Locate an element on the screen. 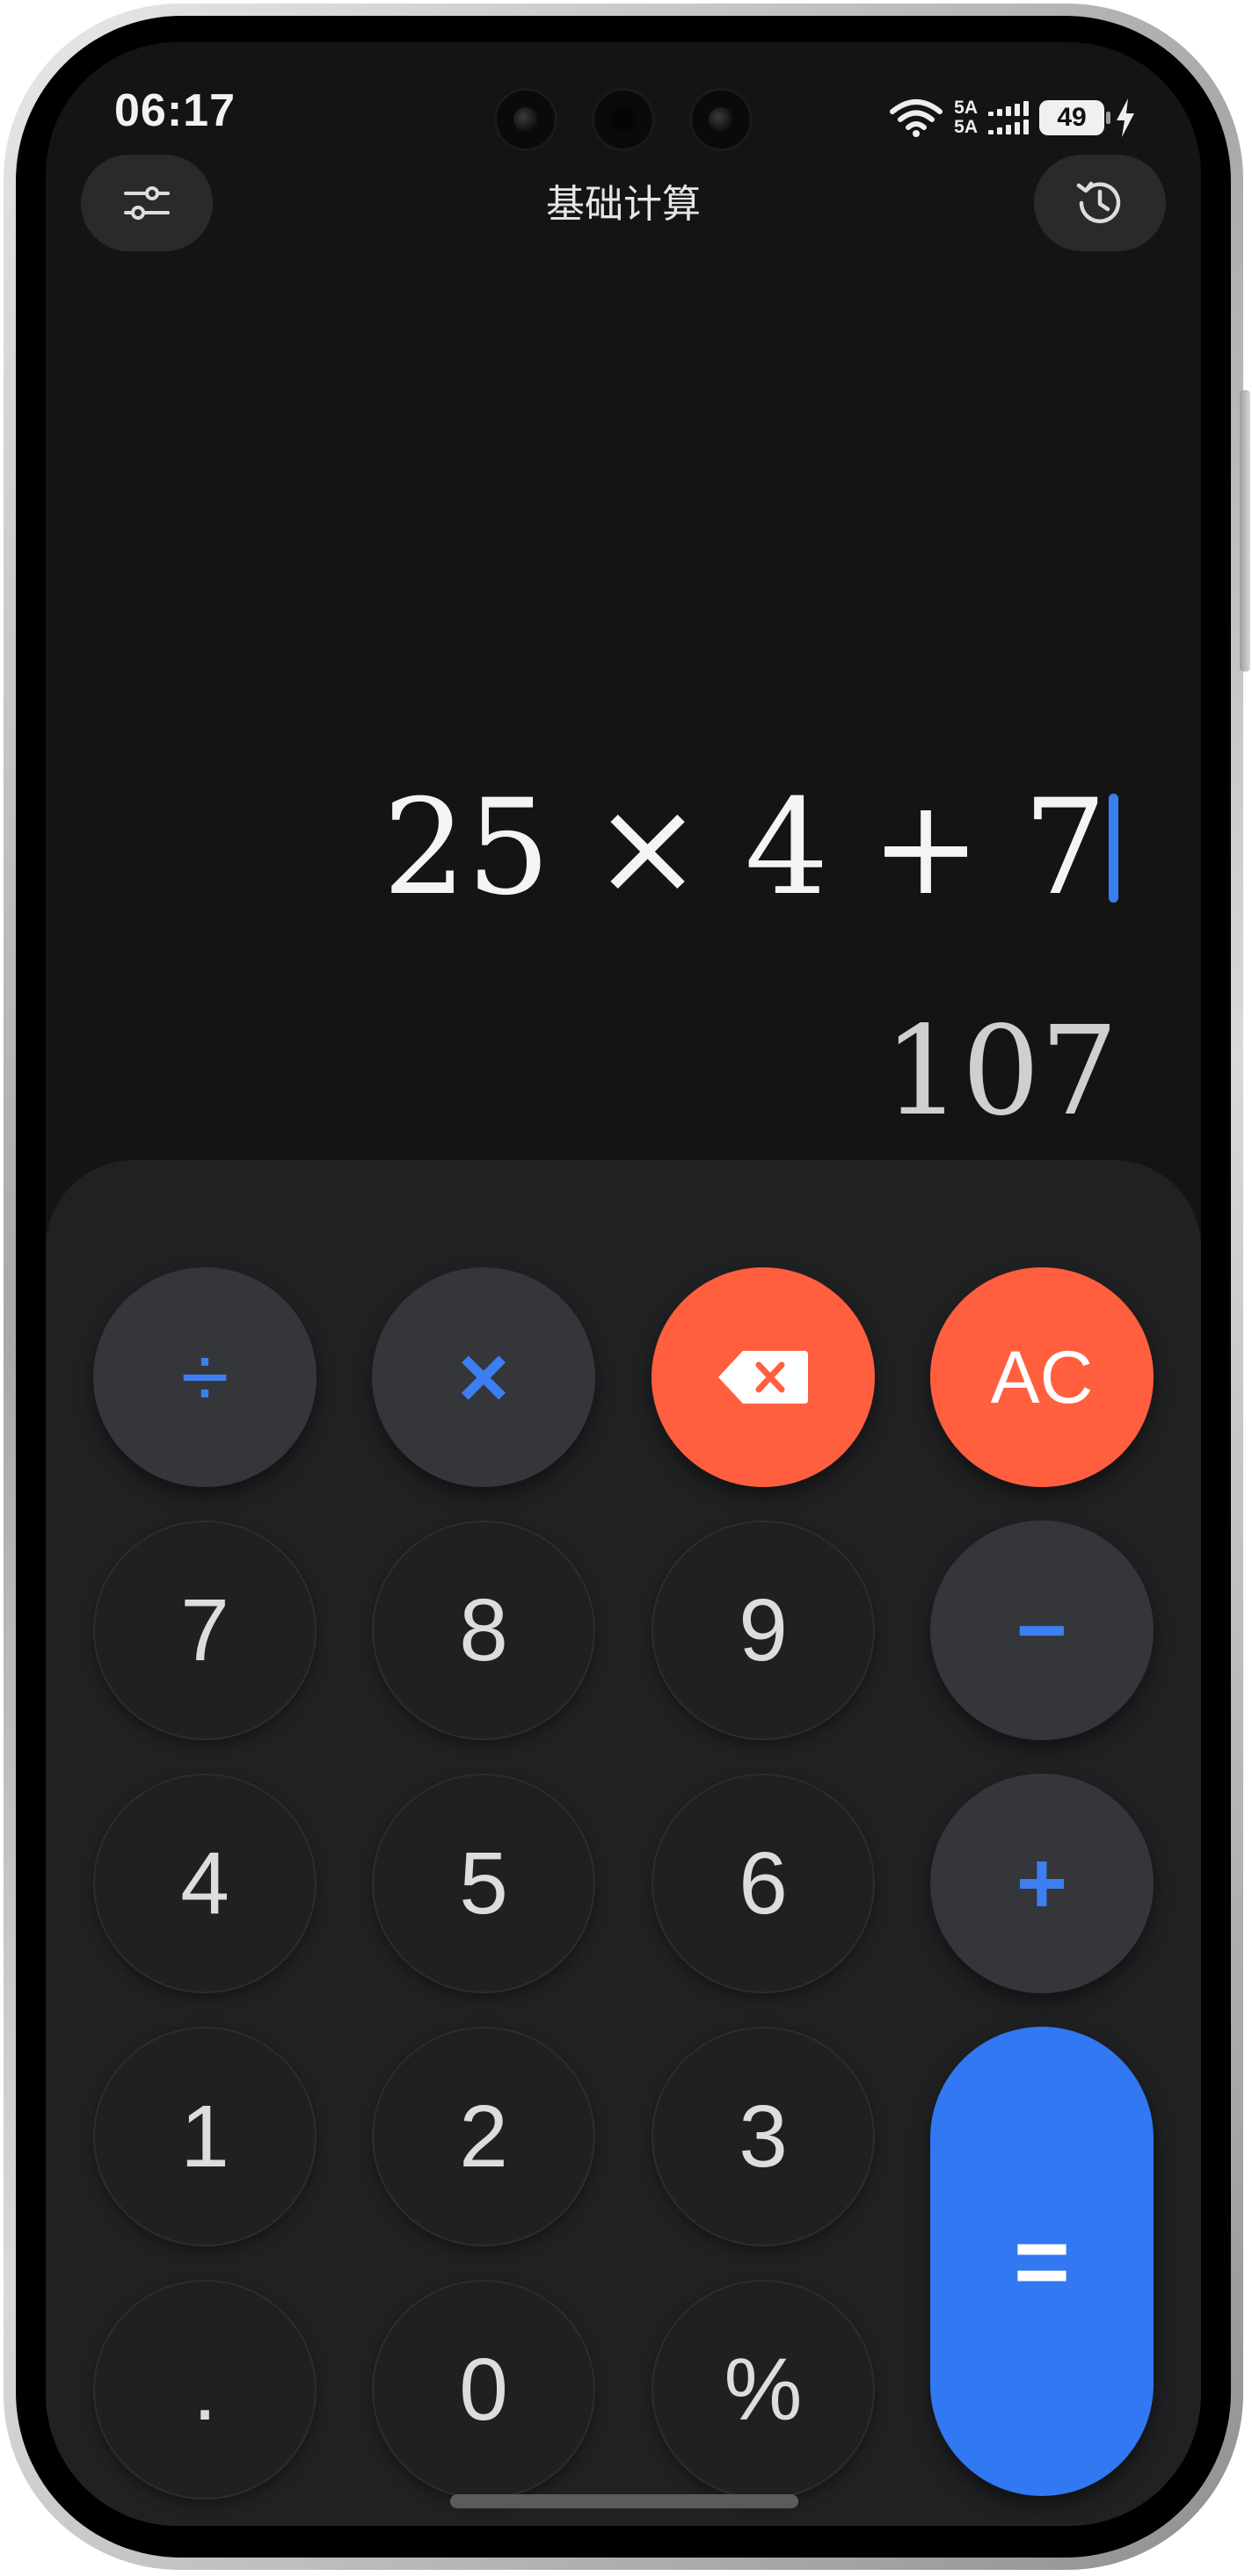 This screenshot has height=2576, width=1252. network-type-top: 5A is located at coordinates (966, 108).